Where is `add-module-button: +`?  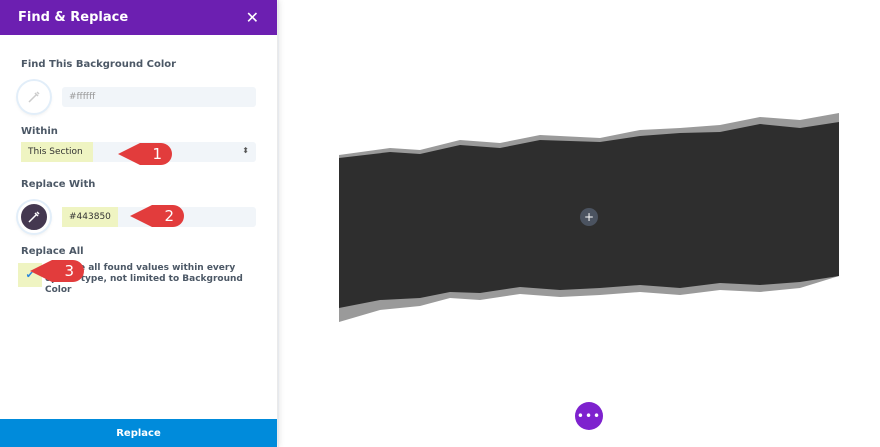
add-module-button: + is located at coordinates (589, 217).